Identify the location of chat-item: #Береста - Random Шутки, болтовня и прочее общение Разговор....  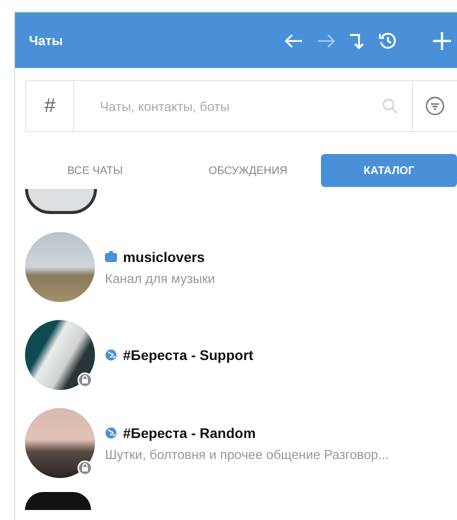
(236, 443).